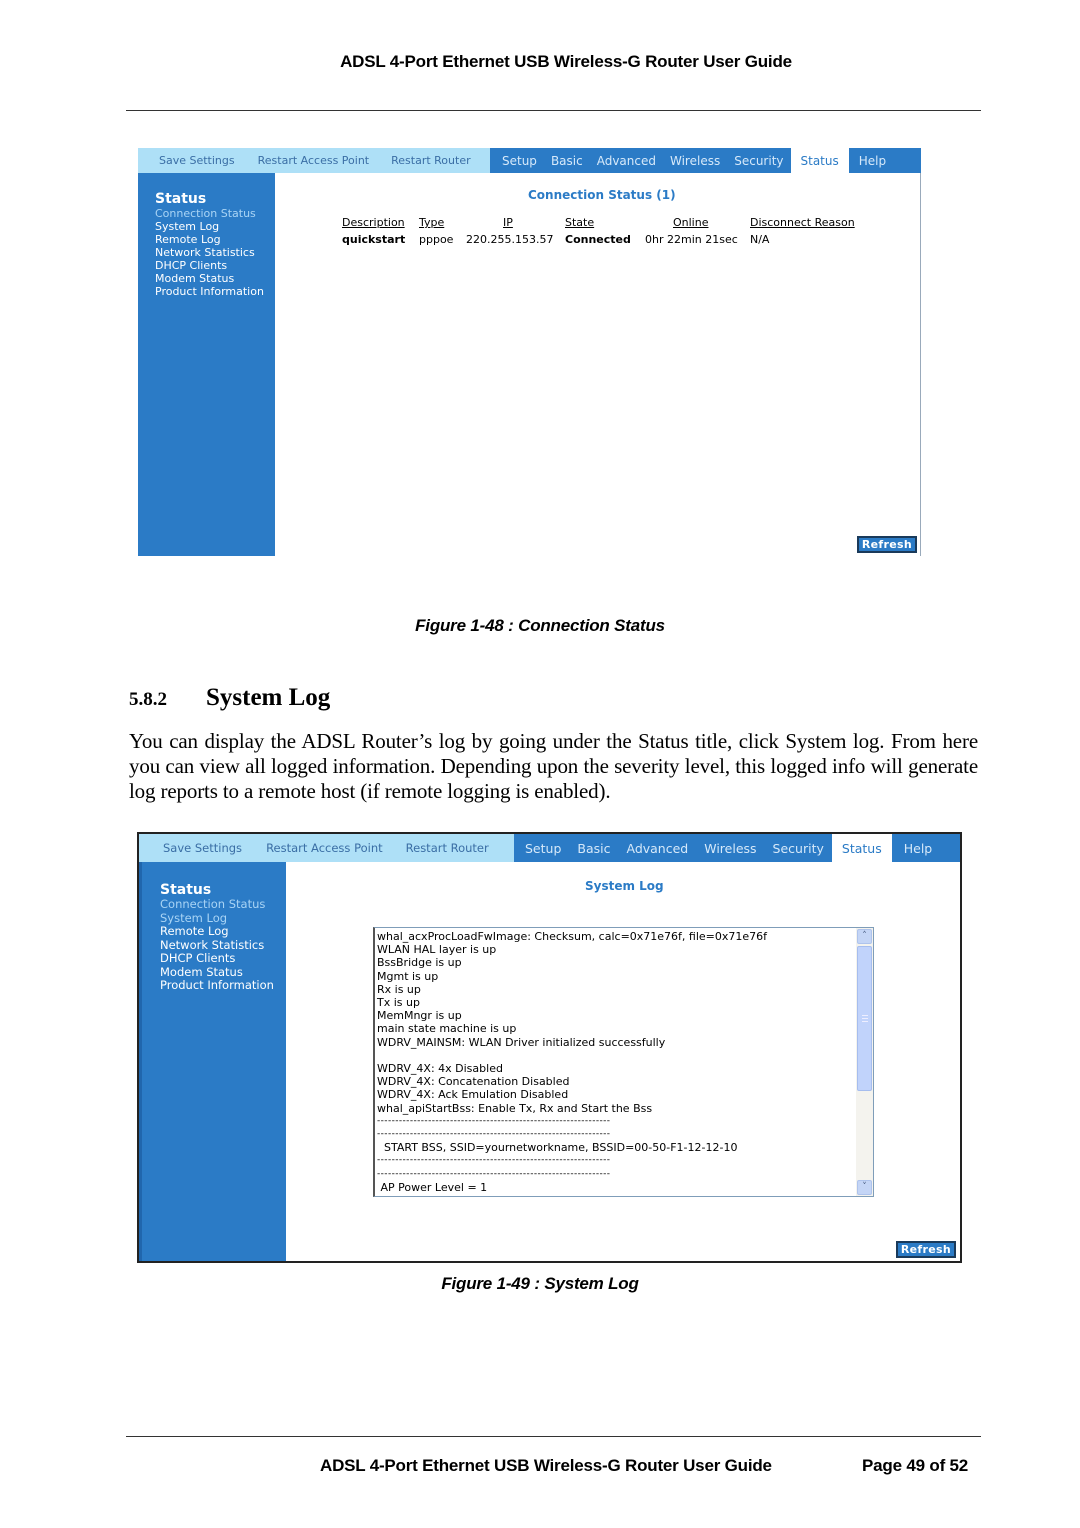  I want to click on log-line: Rx is up, so click(399, 989).